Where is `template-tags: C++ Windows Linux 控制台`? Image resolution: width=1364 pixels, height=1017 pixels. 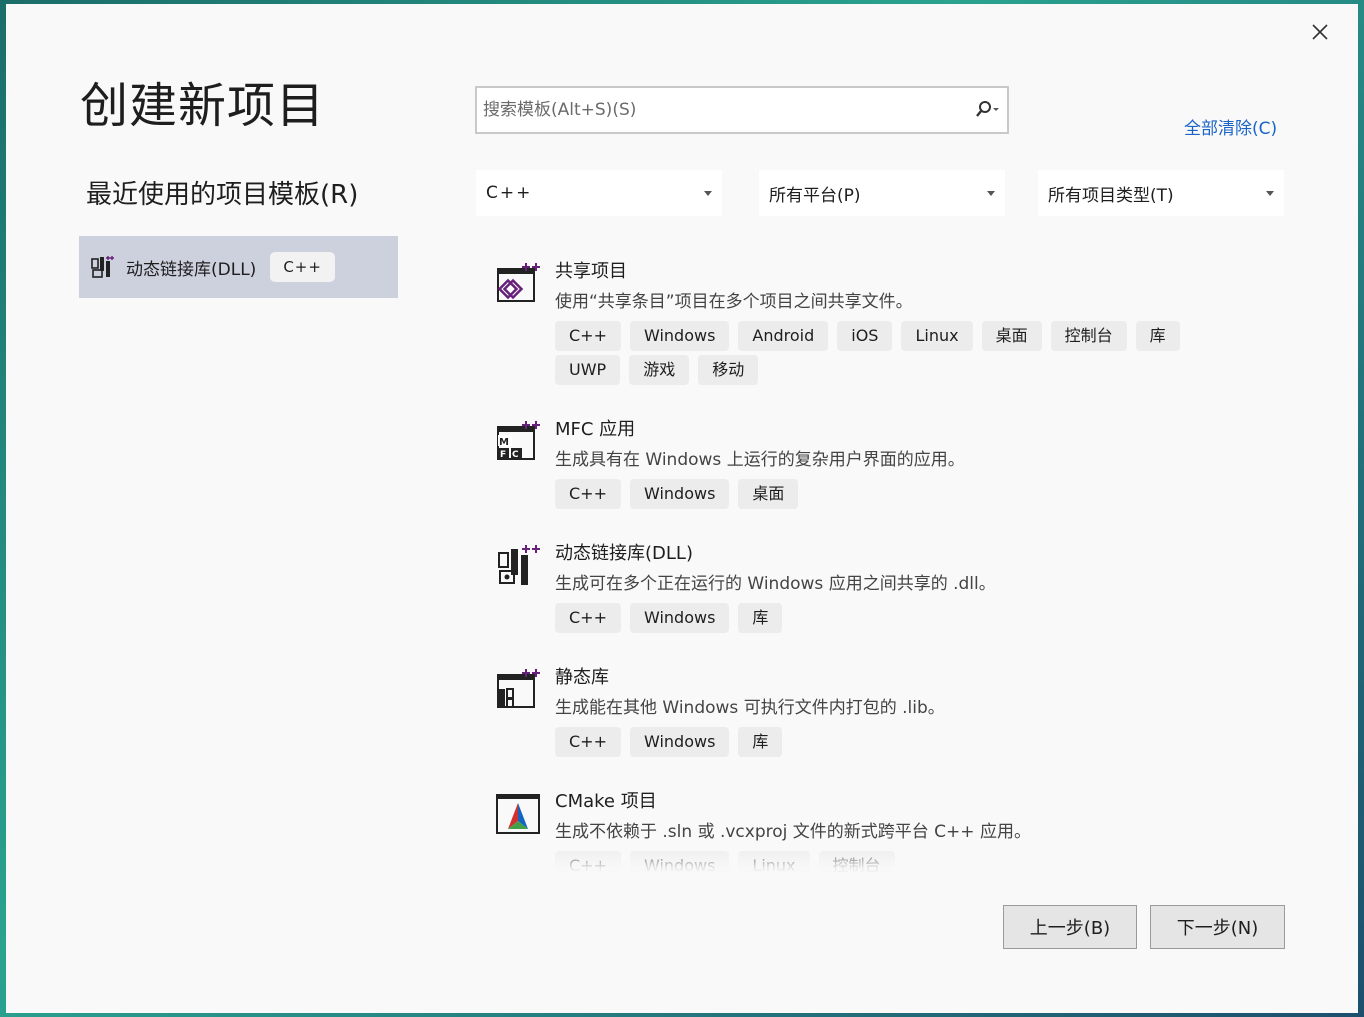 template-tags: C++ Windows Linux 控制台 is located at coordinates (895, 861).